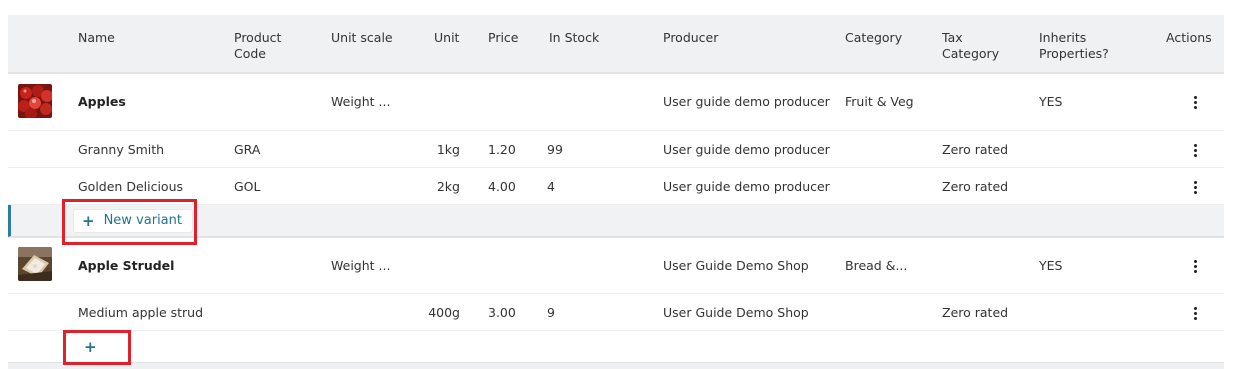 Image resolution: width=1241 pixels, height=369 pixels. I want to click on product-producer: User Guide Demo Shop, so click(736, 265).